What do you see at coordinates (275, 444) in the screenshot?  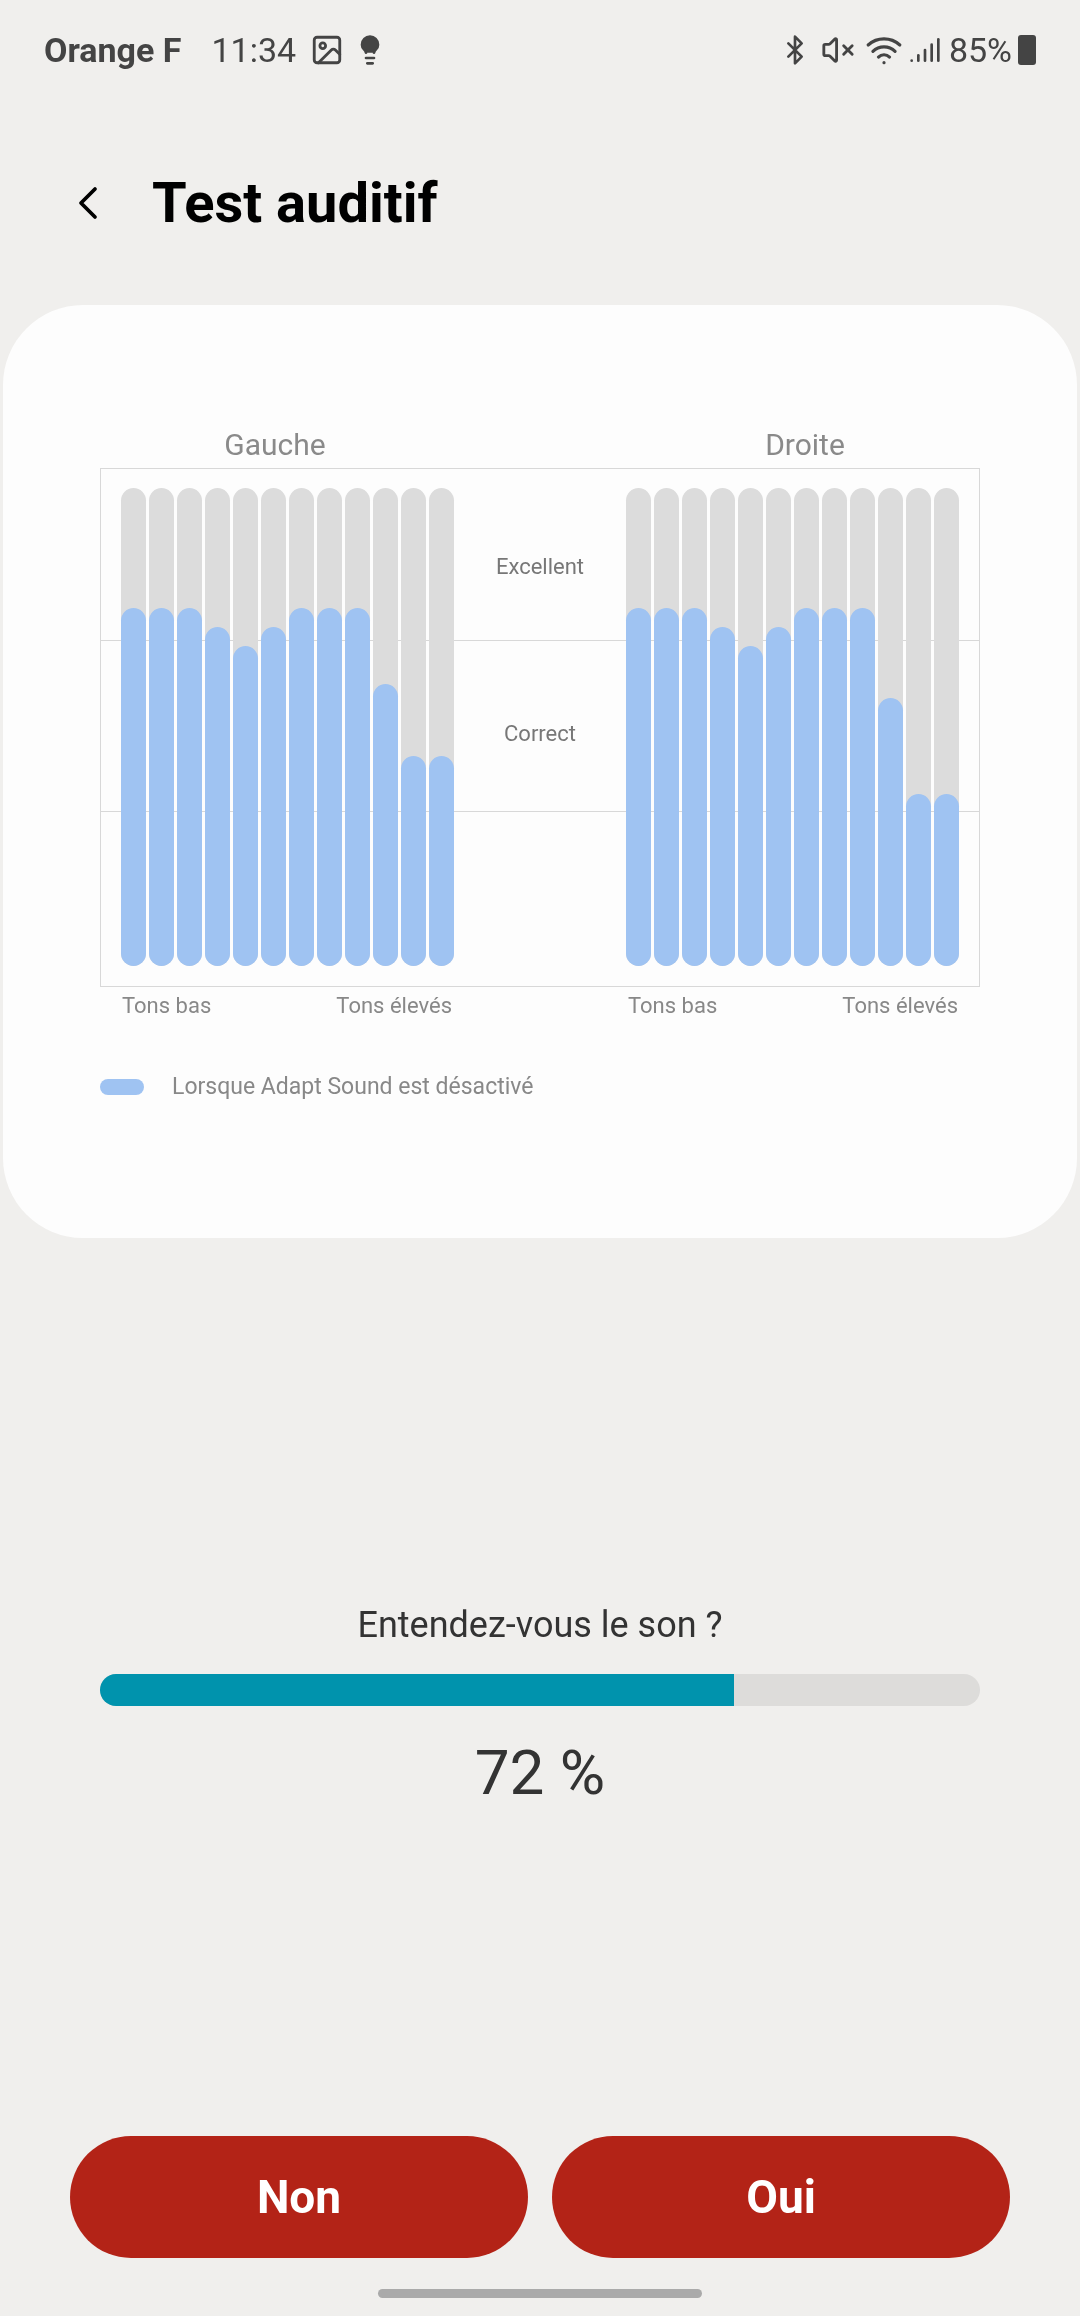 I see `chart-label: Gauche` at bounding box center [275, 444].